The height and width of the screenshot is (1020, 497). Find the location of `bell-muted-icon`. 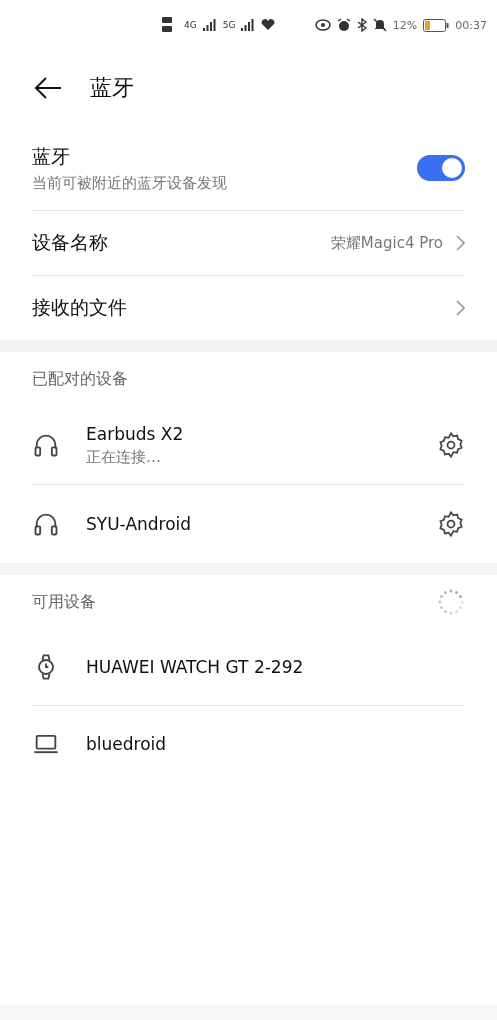

bell-muted-icon is located at coordinates (379, 25).